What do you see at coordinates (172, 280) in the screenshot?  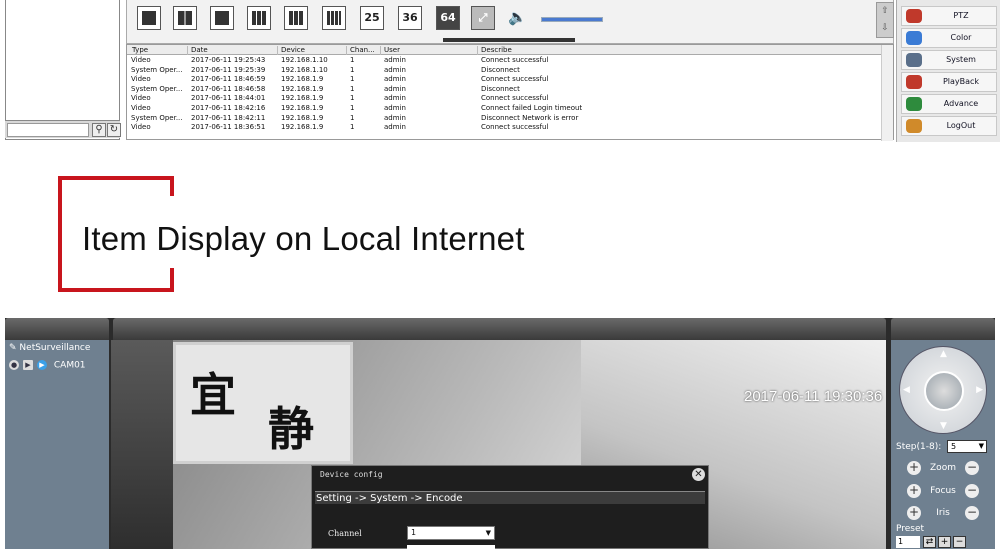 I see `red-bracket-bottom-end` at bounding box center [172, 280].